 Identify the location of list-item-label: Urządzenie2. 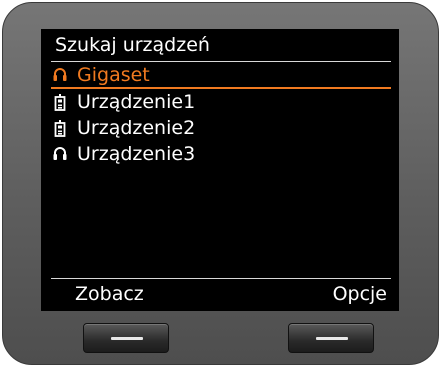
(136, 128).